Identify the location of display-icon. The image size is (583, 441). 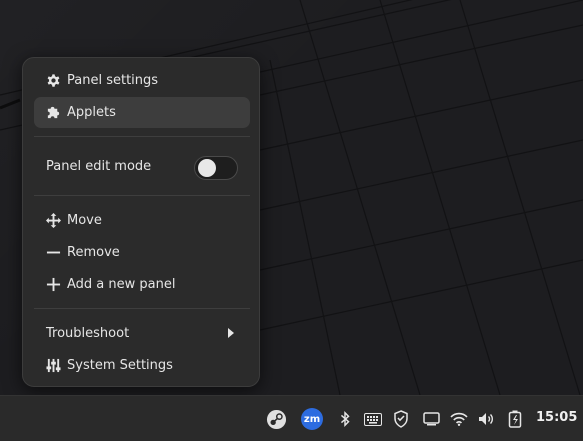
(431, 419).